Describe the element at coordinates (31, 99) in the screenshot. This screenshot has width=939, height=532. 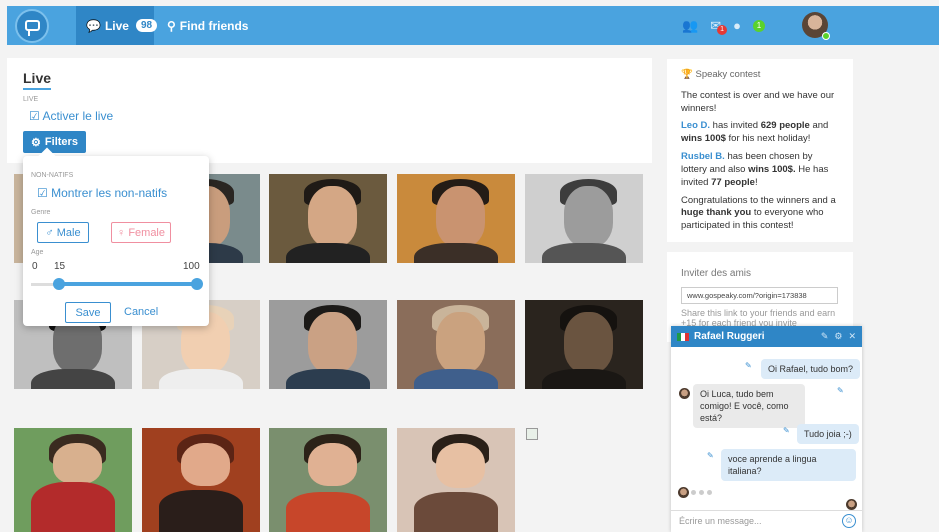
I see `live-section-label: LIVE` at that location.